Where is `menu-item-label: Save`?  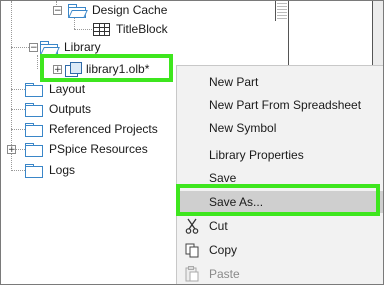
menu-item-label: Save is located at coordinates (223, 178).